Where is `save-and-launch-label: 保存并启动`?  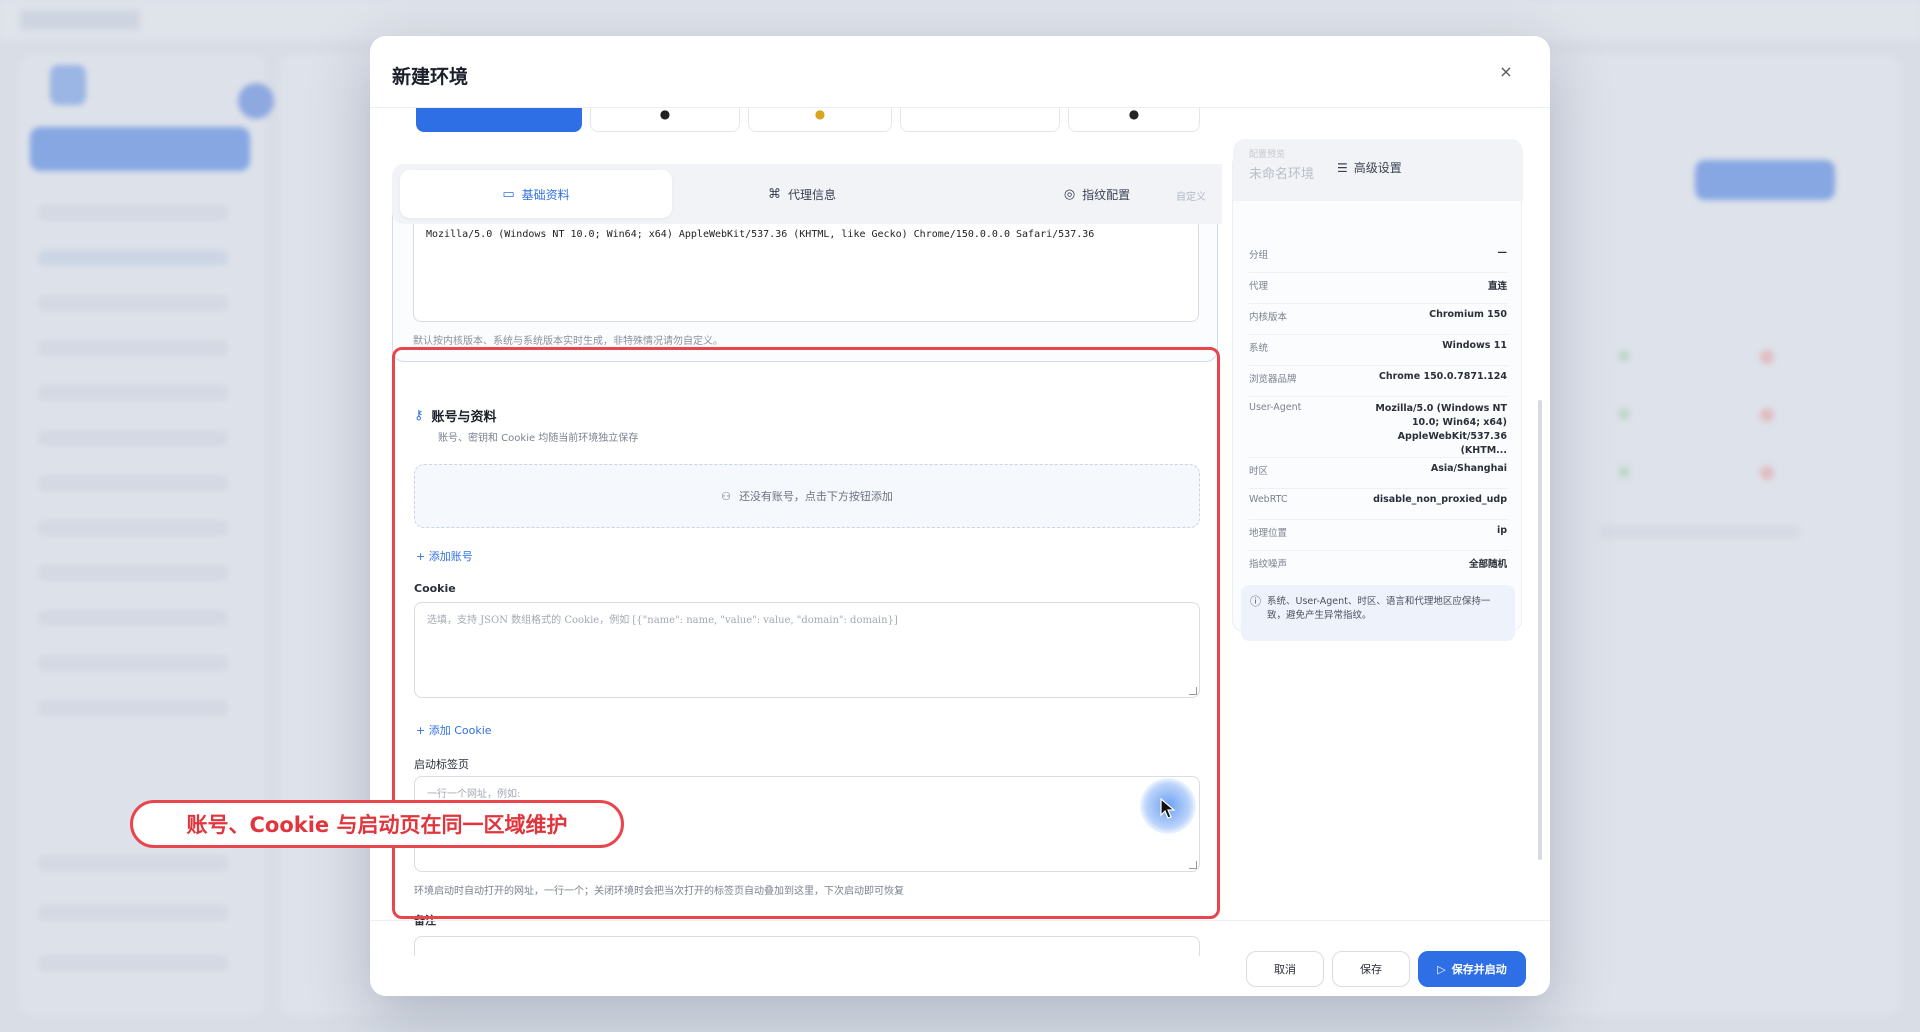 save-and-launch-label: 保存并启动 is located at coordinates (1479, 969).